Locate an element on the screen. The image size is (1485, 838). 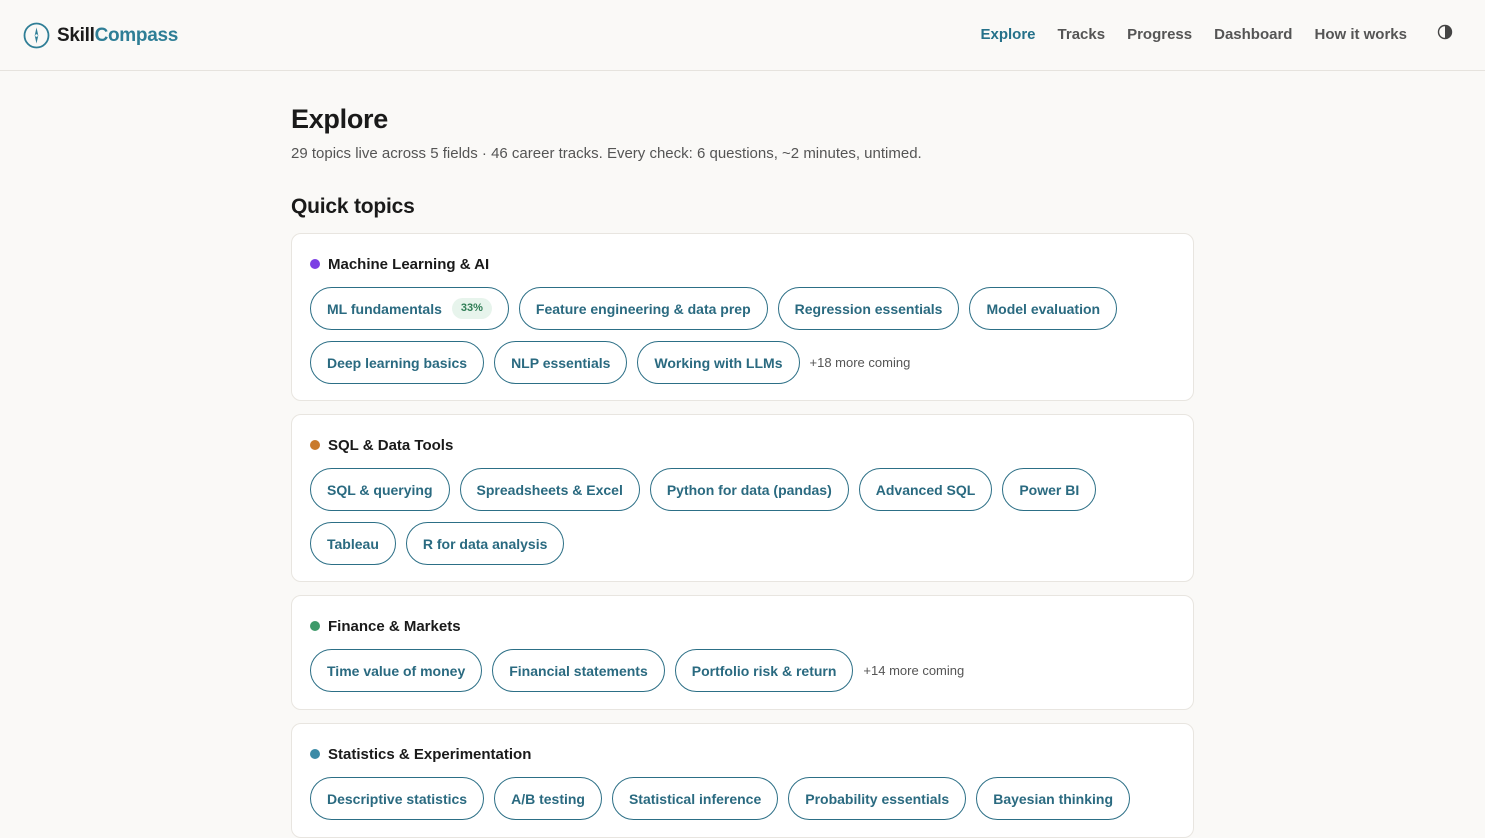
nav-how-it-works: How it works is located at coordinates (1360, 35).